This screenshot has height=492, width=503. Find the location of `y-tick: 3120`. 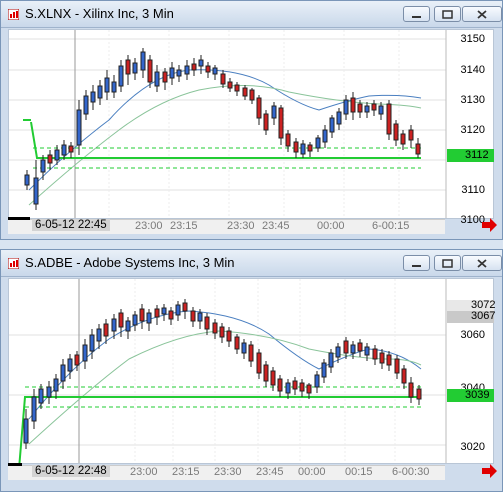

y-tick: 3120 is located at coordinates (472, 130).